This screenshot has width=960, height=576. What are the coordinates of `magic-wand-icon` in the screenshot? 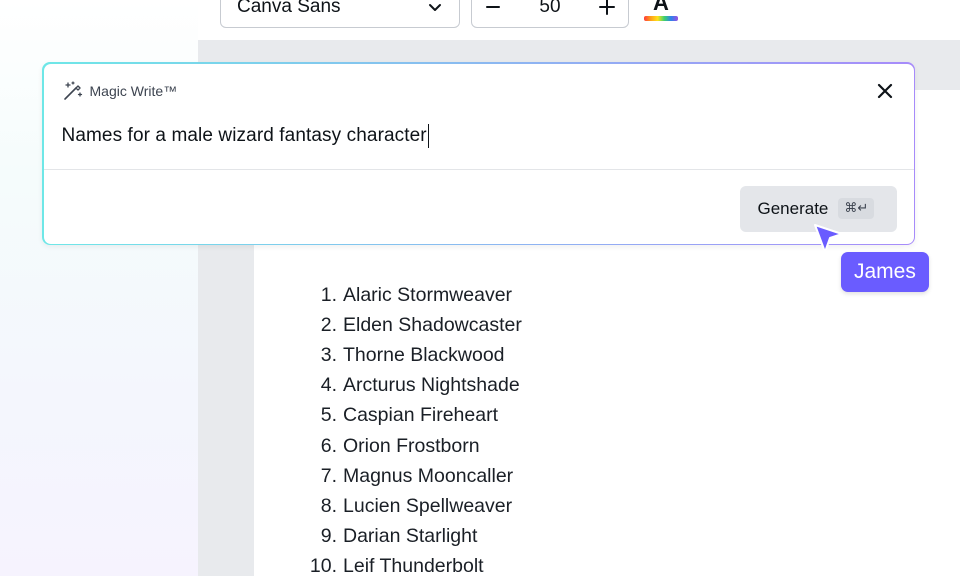 It's located at (72, 90).